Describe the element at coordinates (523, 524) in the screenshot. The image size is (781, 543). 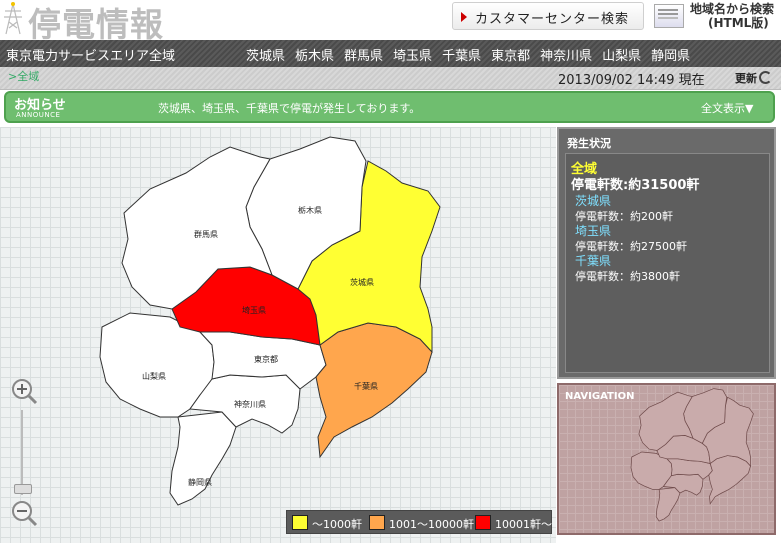
I see `legend-label-high: 10001軒〜` at that location.